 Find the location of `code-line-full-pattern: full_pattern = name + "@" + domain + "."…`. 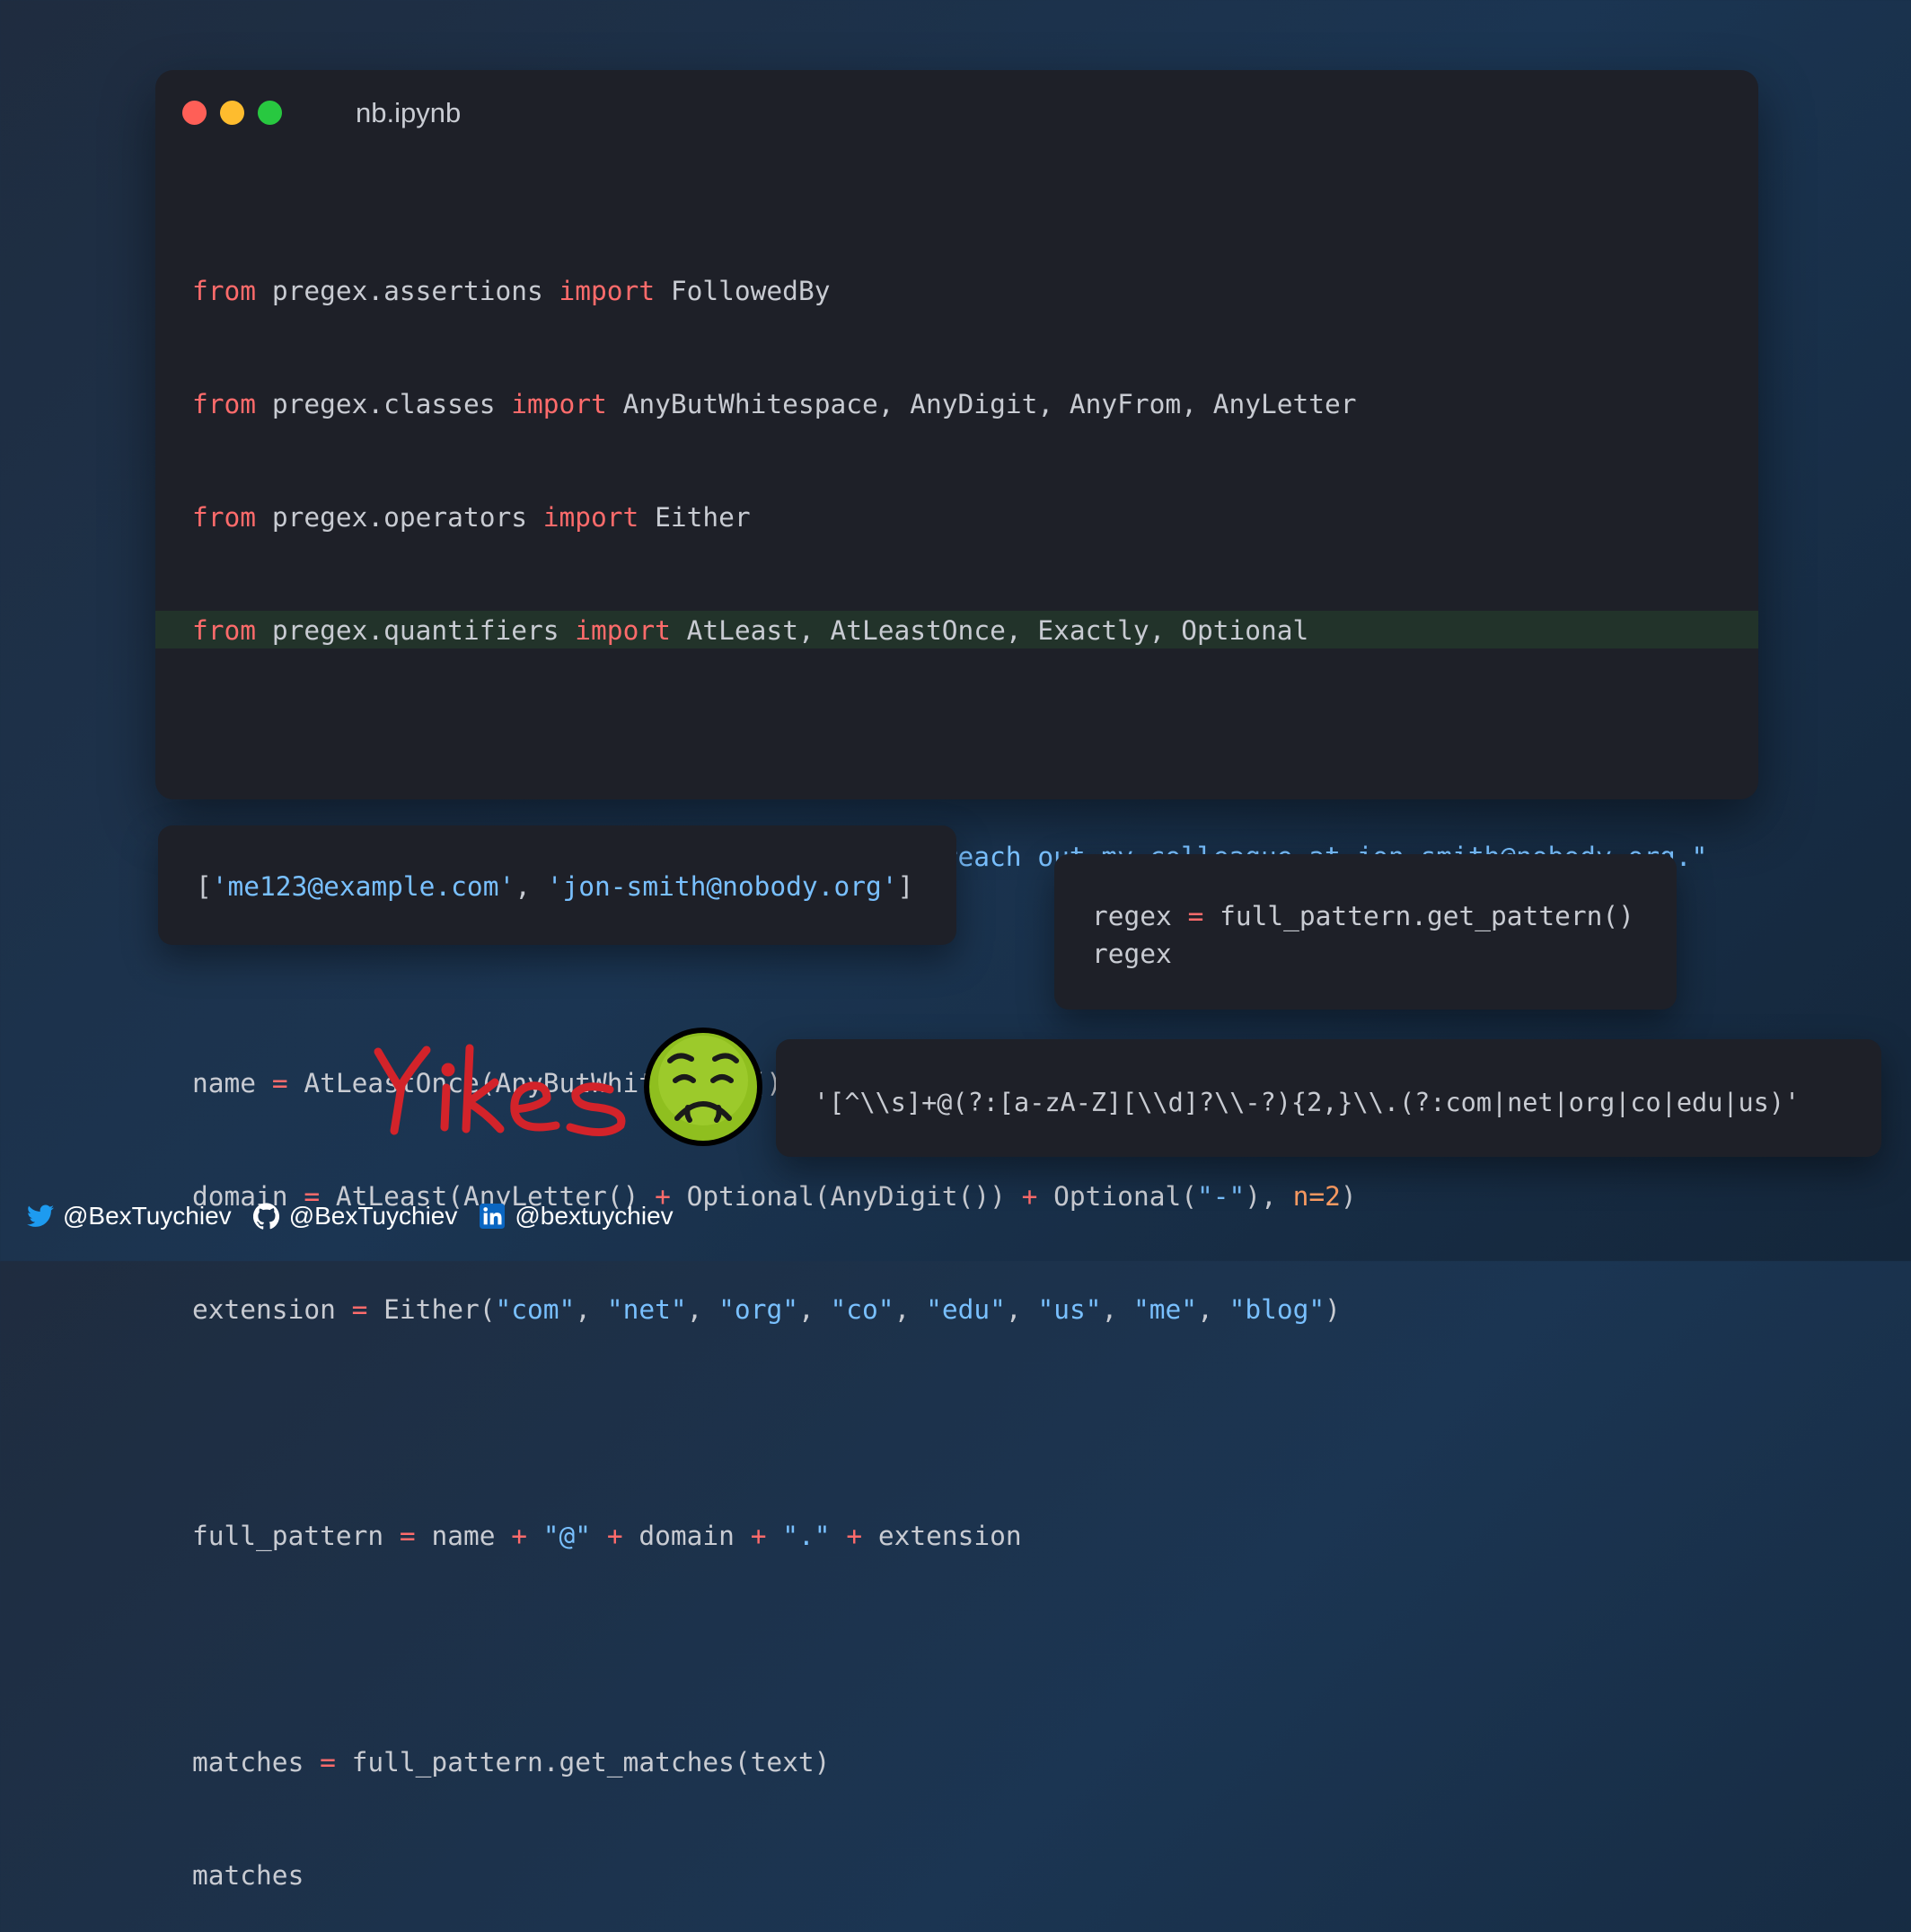

code-line-full-pattern: full_pattern = name + "@" + domain + "."… is located at coordinates (607, 1536).